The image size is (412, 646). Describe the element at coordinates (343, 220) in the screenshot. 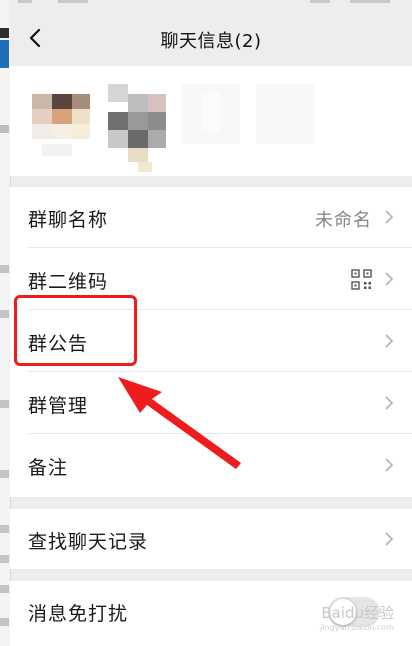

I see `group-name-value: 未命名` at that location.